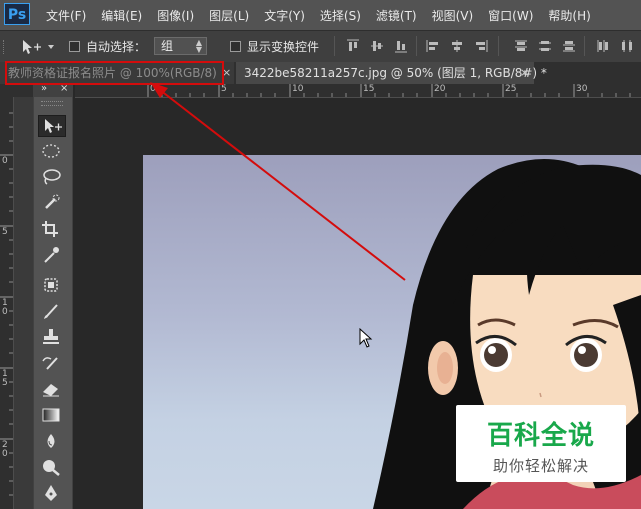 The image size is (641, 509). I want to click on eraser-tool, so click(52, 390).